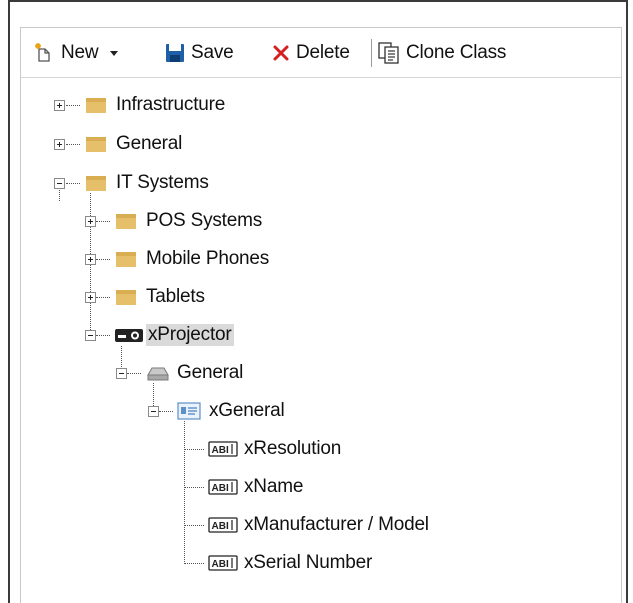 The height and width of the screenshot is (603, 633). Describe the element at coordinates (171, 104) in the screenshot. I see `tree-node-label: Infrastructure` at that location.